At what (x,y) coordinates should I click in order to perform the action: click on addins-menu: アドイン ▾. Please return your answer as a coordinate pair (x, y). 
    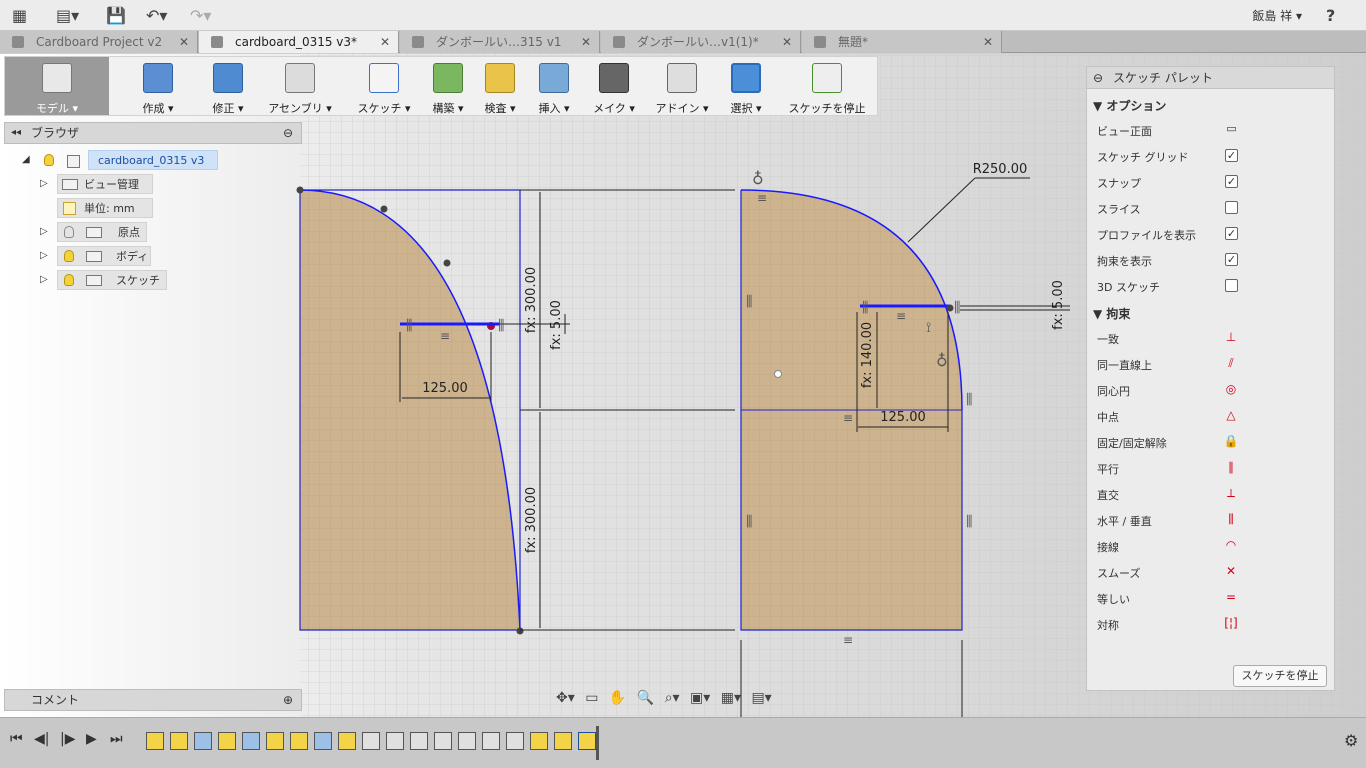
    Looking at the image, I should click on (682, 86).